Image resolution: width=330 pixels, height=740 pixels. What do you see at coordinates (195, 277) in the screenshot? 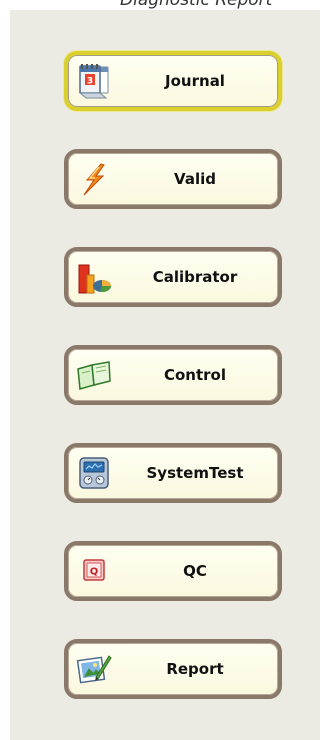
I see `calibrator-button-label: Calibrator` at bounding box center [195, 277].